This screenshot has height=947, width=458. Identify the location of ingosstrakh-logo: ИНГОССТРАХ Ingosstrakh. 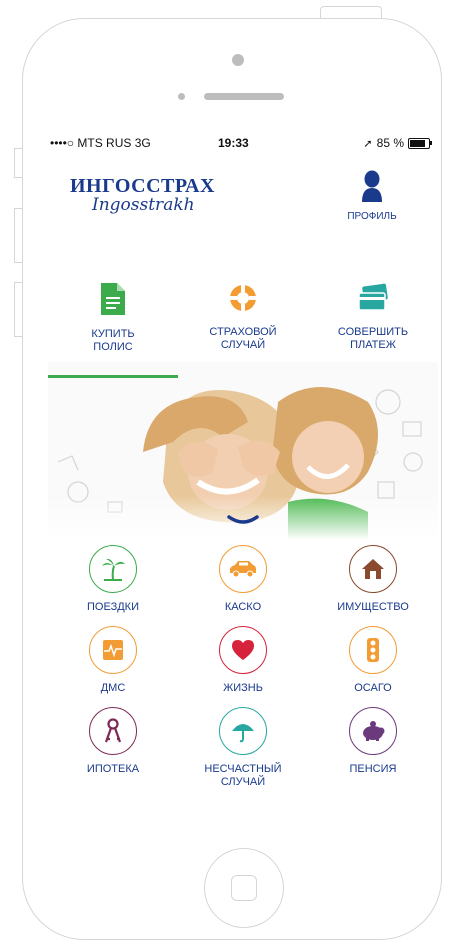
(150, 196).